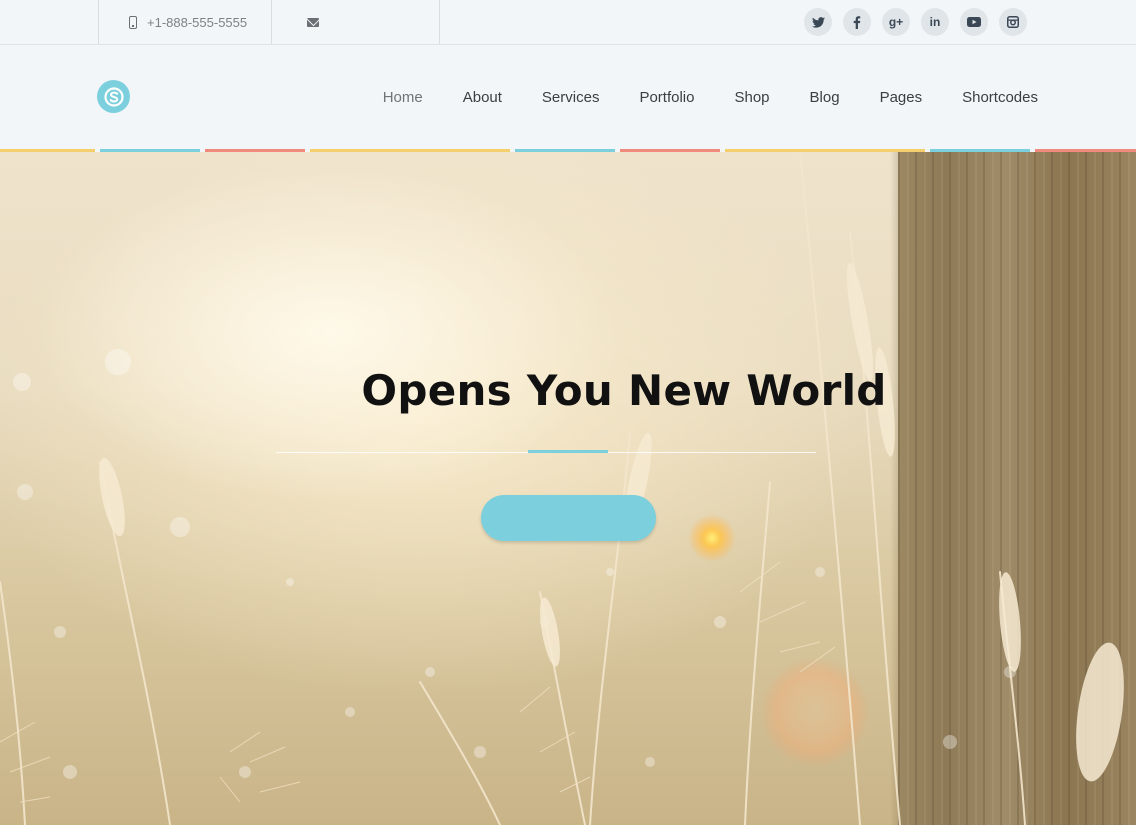 This screenshot has width=1136, height=825. What do you see at coordinates (818, 22) in the screenshot?
I see `twitter-icon` at bounding box center [818, 22].